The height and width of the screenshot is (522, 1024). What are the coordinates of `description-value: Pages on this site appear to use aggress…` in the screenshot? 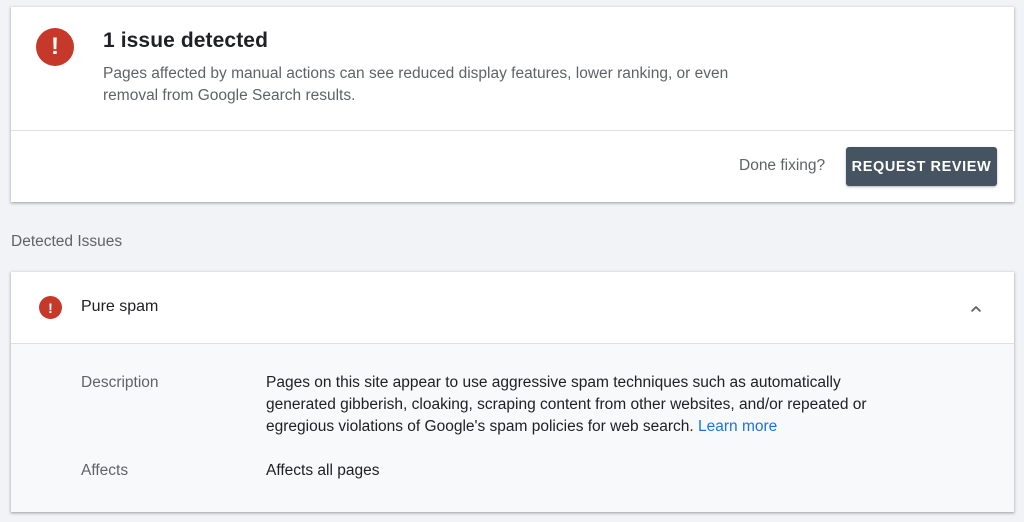 It's located at (586, 405).